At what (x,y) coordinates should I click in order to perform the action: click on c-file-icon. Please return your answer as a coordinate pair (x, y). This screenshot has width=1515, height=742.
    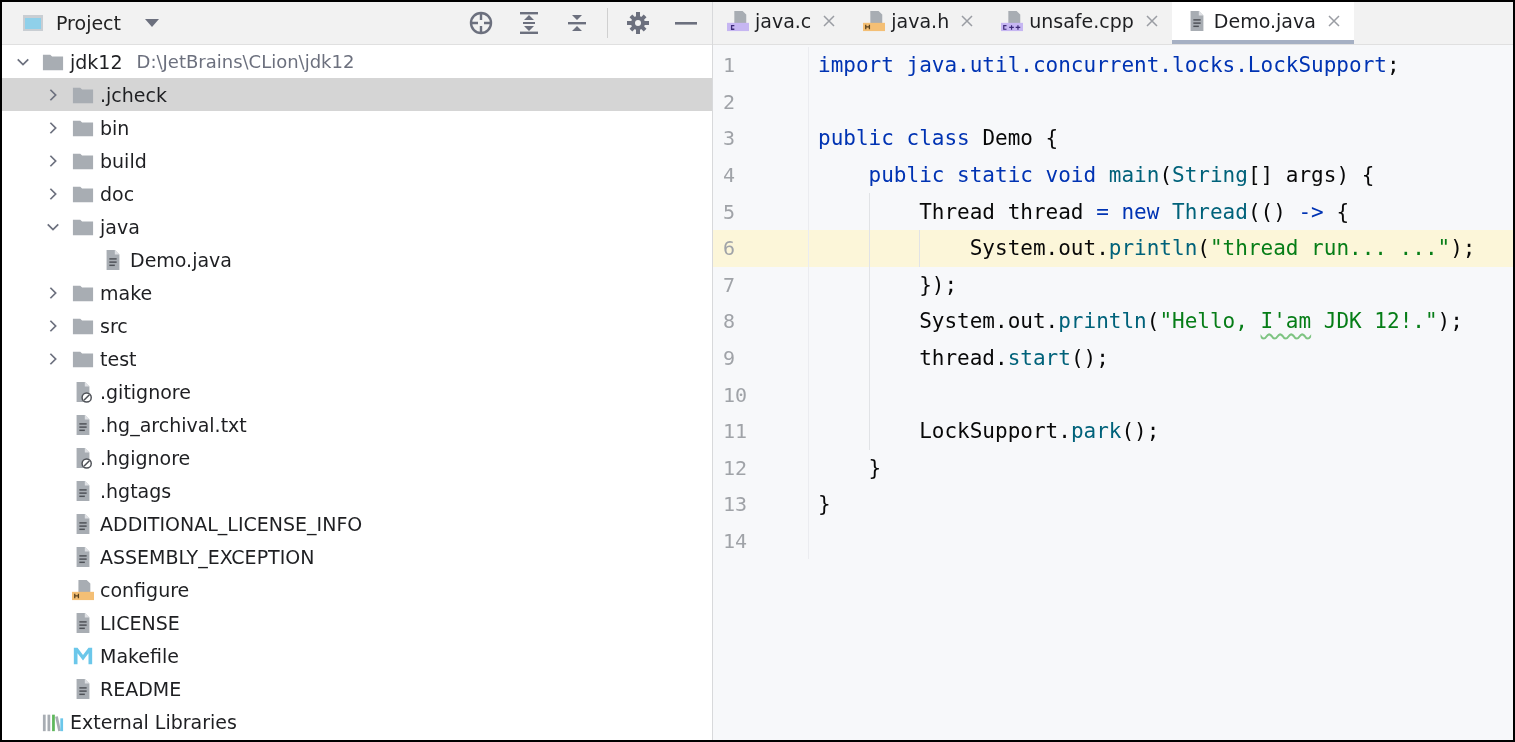
    Looking at the image, I should click on (738, 21).